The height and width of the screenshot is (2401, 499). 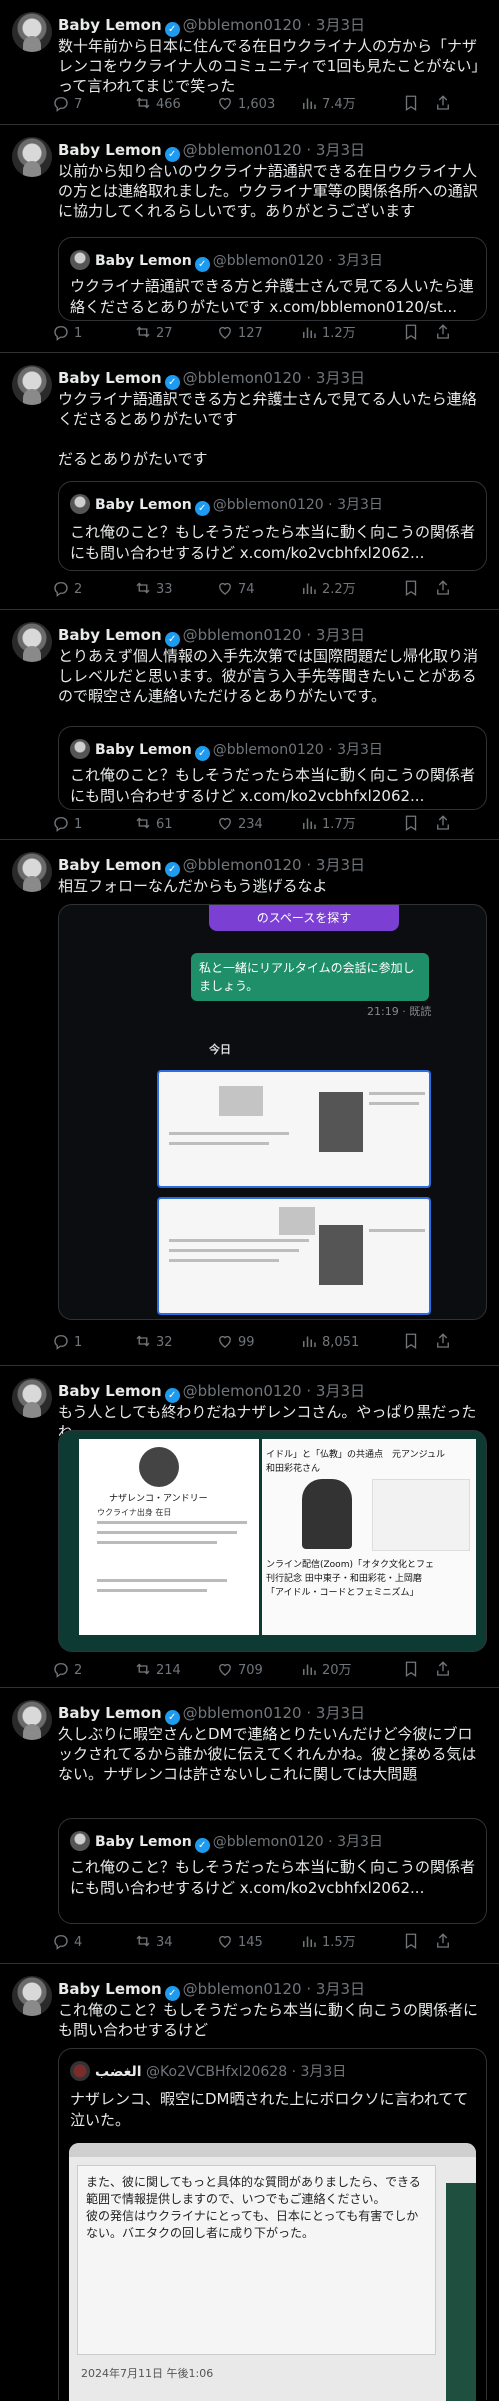 I want to click on like-button: 234, so click(x=239, y=824).